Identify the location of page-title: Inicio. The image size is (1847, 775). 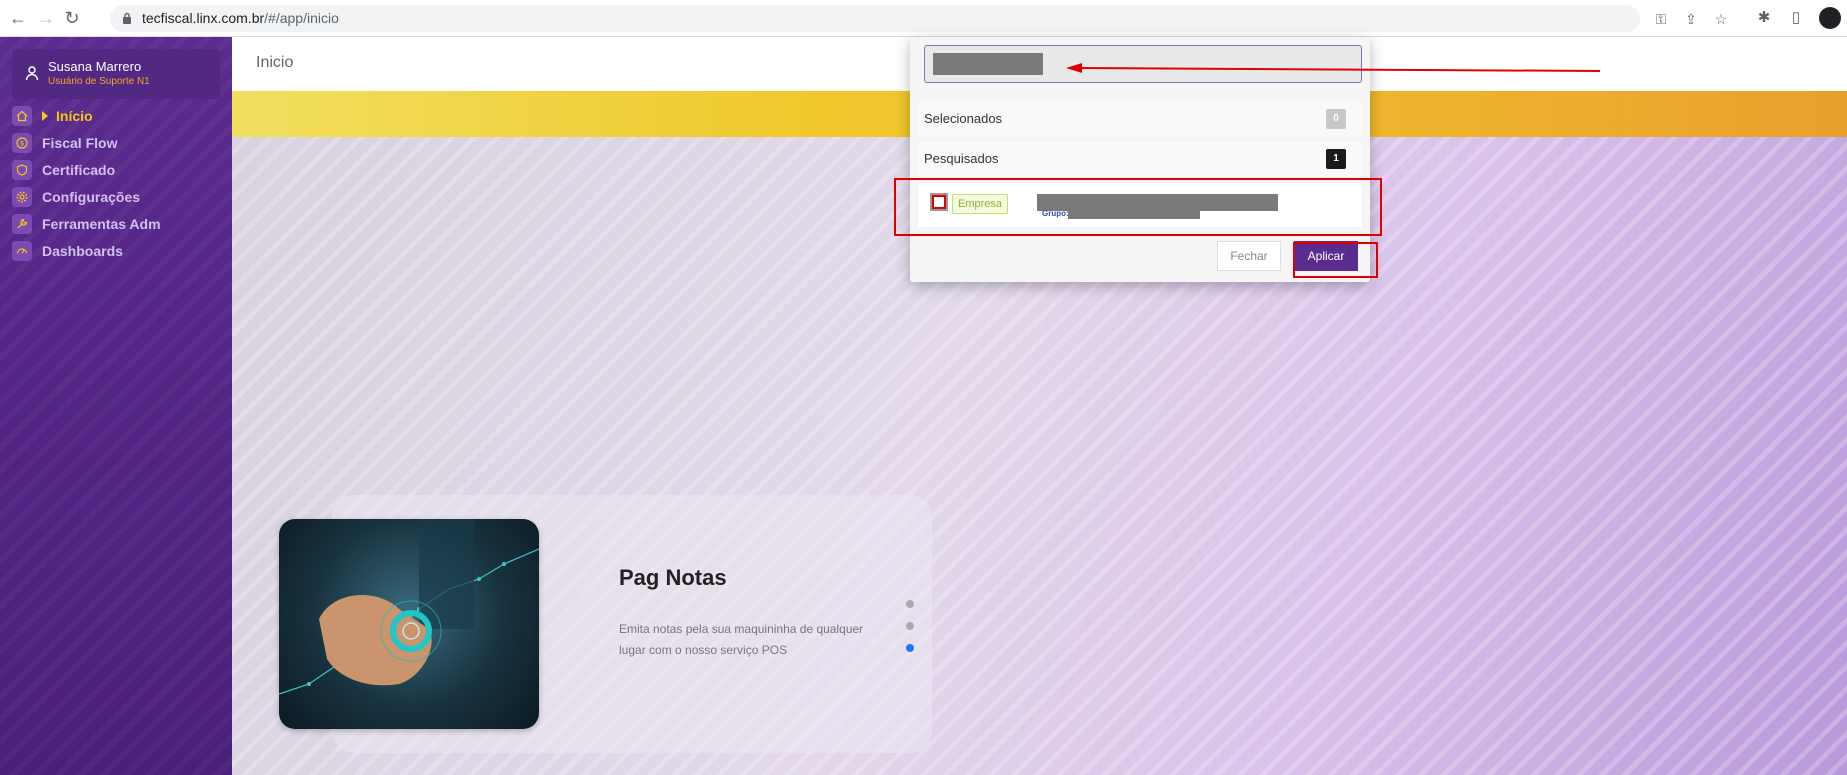
(275, 62).